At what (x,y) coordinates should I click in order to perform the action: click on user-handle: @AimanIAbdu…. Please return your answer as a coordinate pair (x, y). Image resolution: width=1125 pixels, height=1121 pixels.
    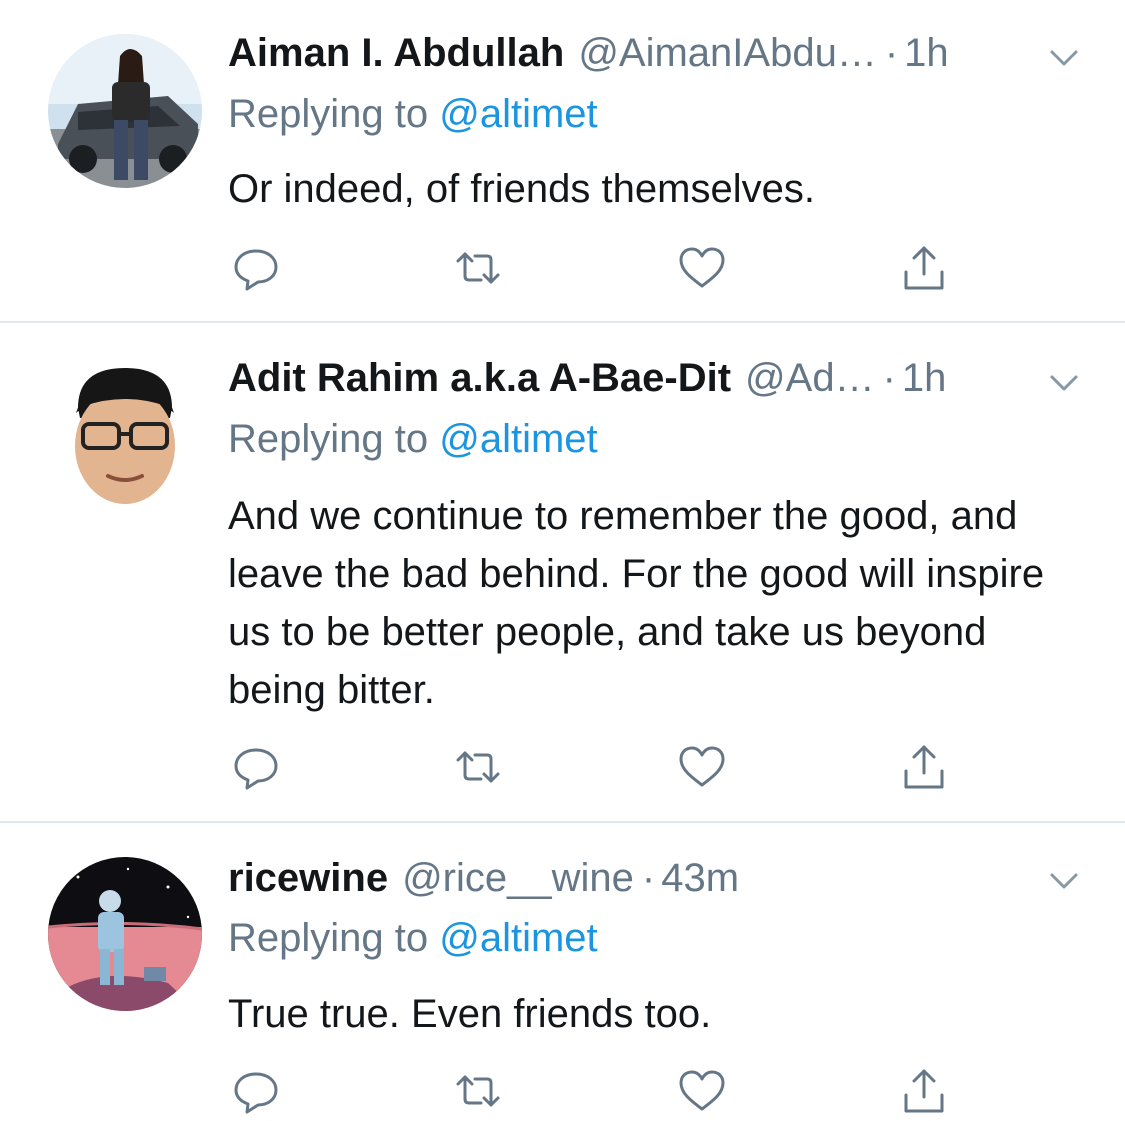
    Looking at the image, I should click on (727, 53).